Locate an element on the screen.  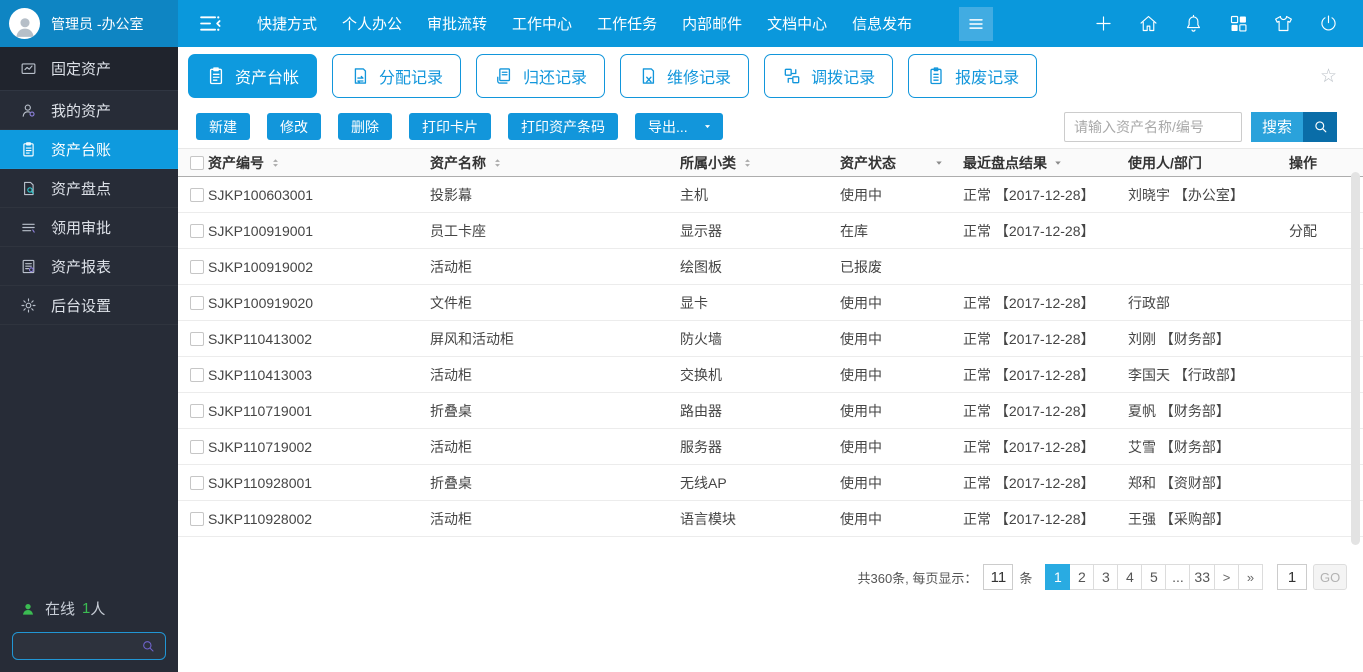
tab-label: 报废记录 is located at coordinates (987, 78).